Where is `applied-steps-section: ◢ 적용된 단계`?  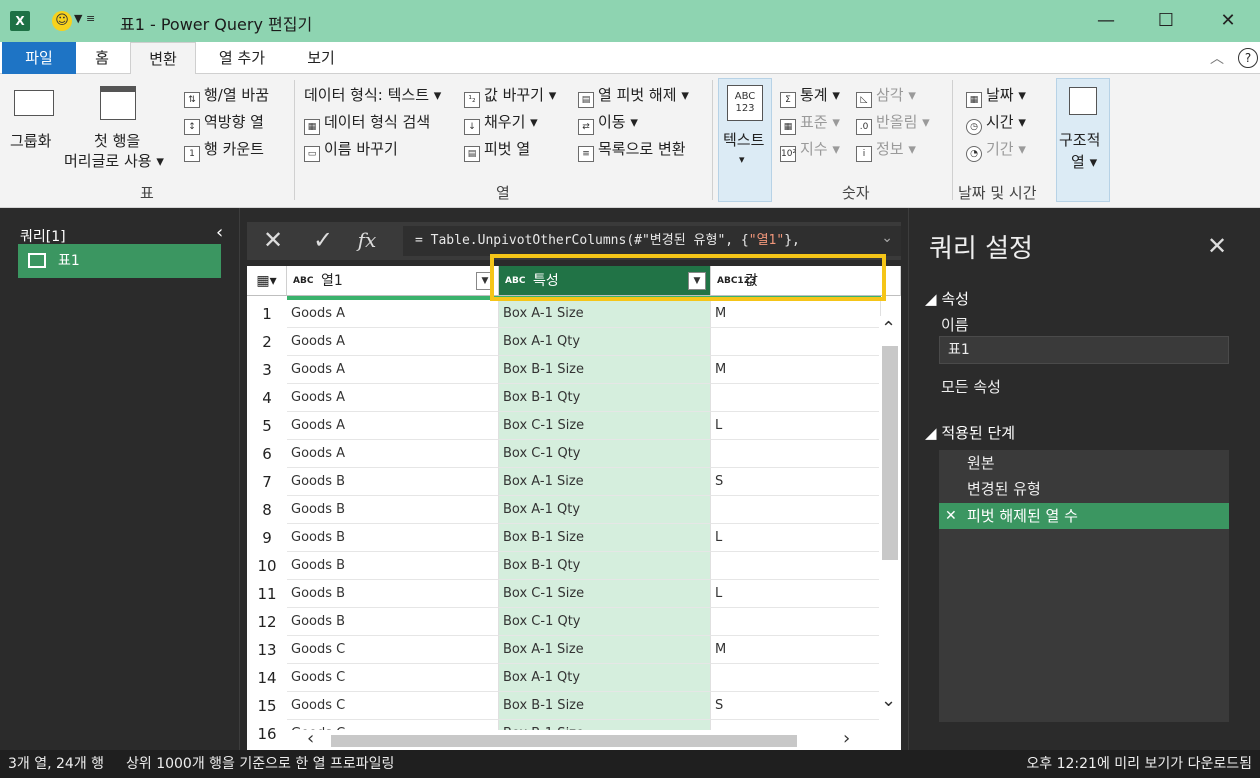 applied-steps-section: ◢ 적용된 단계 is located at coordinates (970, 432).